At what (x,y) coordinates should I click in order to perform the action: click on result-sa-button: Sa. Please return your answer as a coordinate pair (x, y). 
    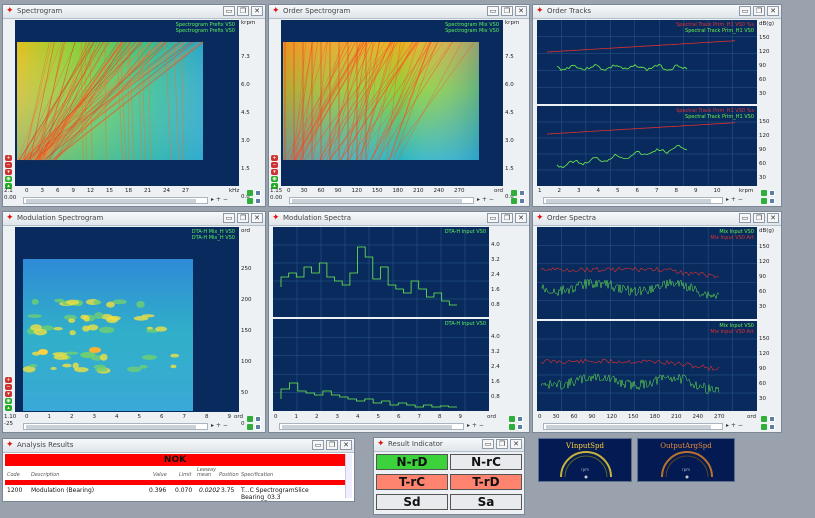
    Looking at the image, I should click on (486, 502).